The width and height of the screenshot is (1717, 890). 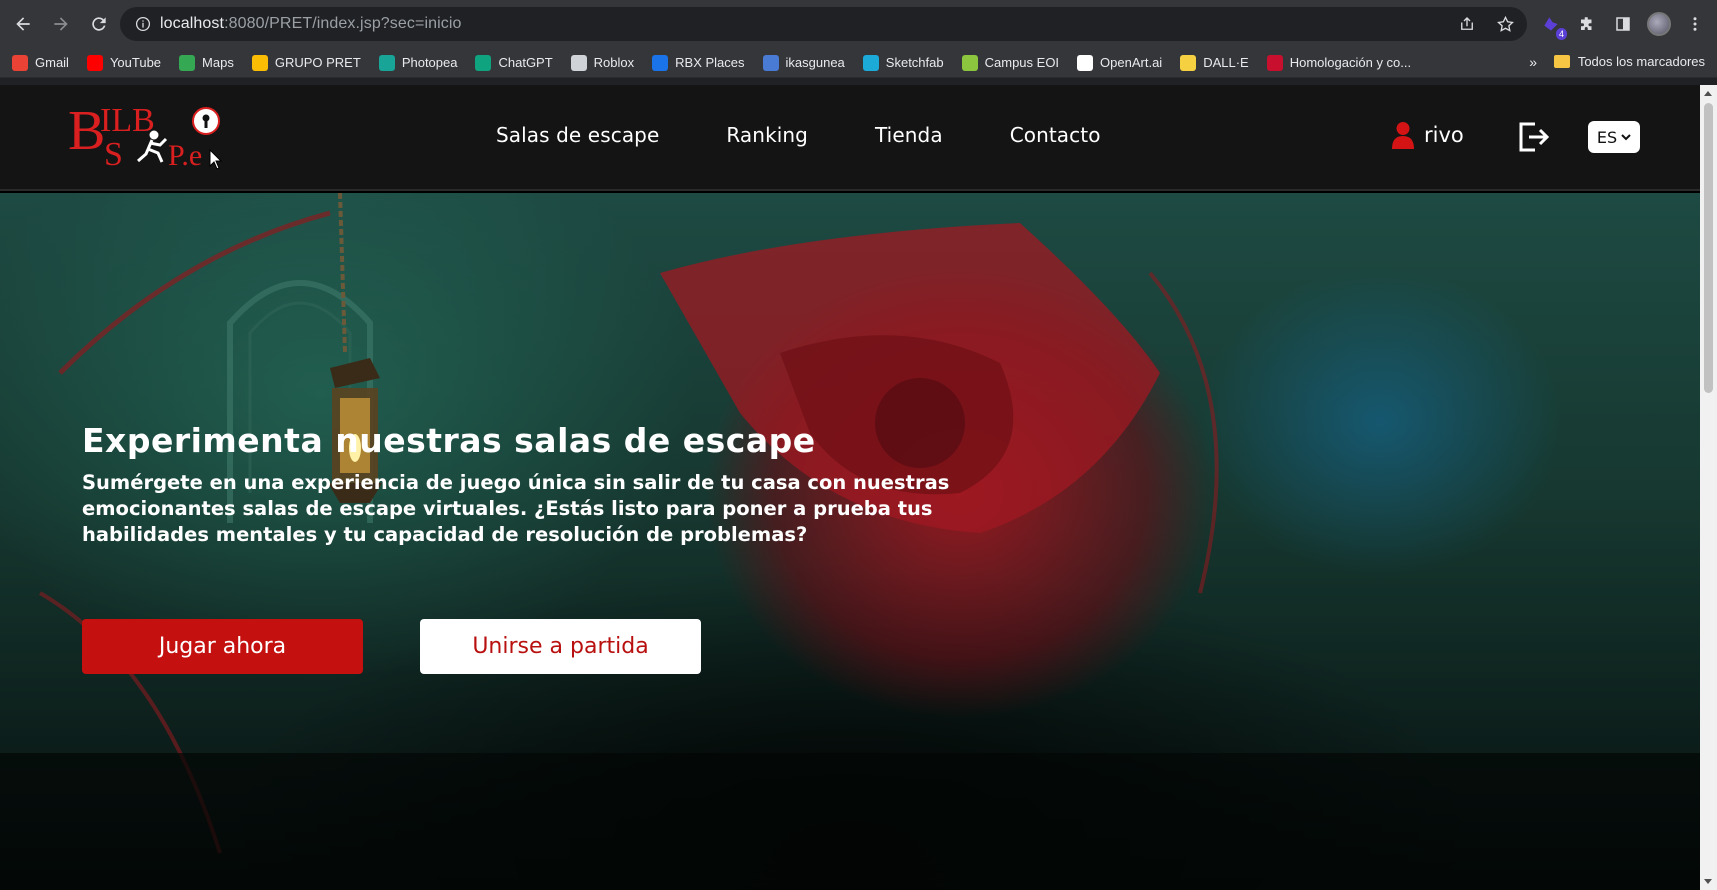 What do you see at coordinates (1553, 26) in the screenshot?
I see `extension-icon: 4` at bounding box center [1553, 26].